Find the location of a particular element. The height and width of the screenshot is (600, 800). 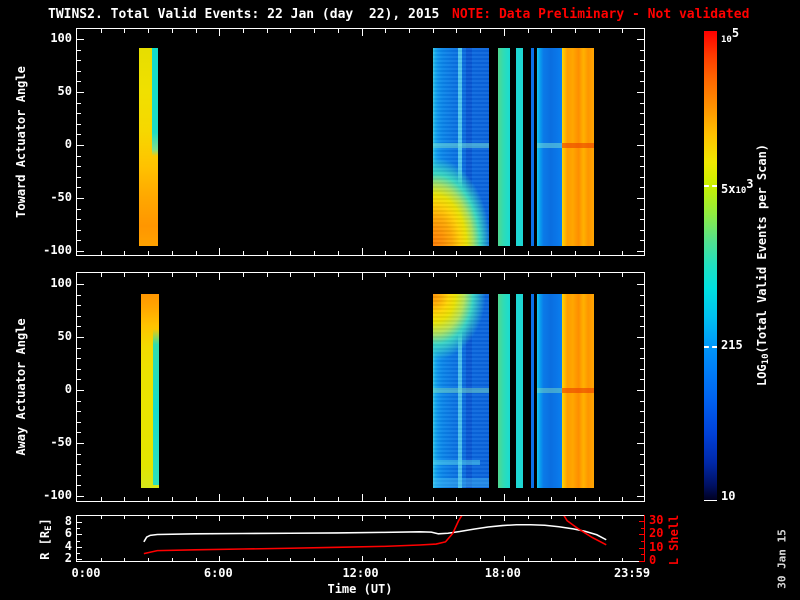

preliminary-data-note: NOTE: Data Preliminary - Not validated is located at coordinates (601, 14).